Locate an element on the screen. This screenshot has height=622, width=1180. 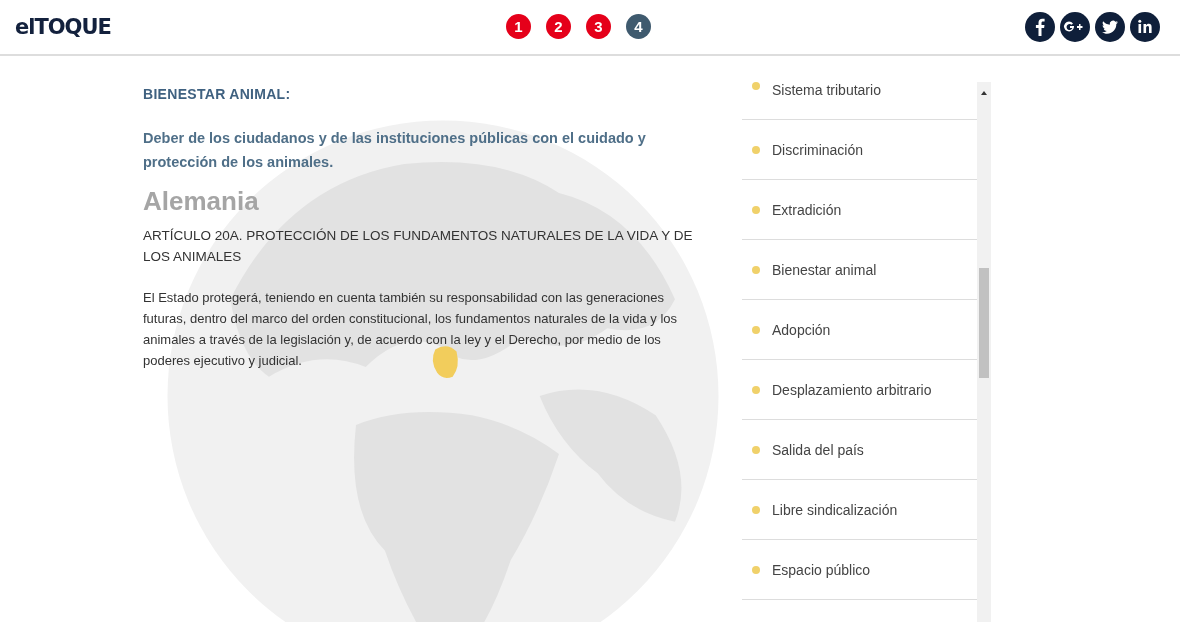
country-heading: Alemania is located at coordinates (201, 201).